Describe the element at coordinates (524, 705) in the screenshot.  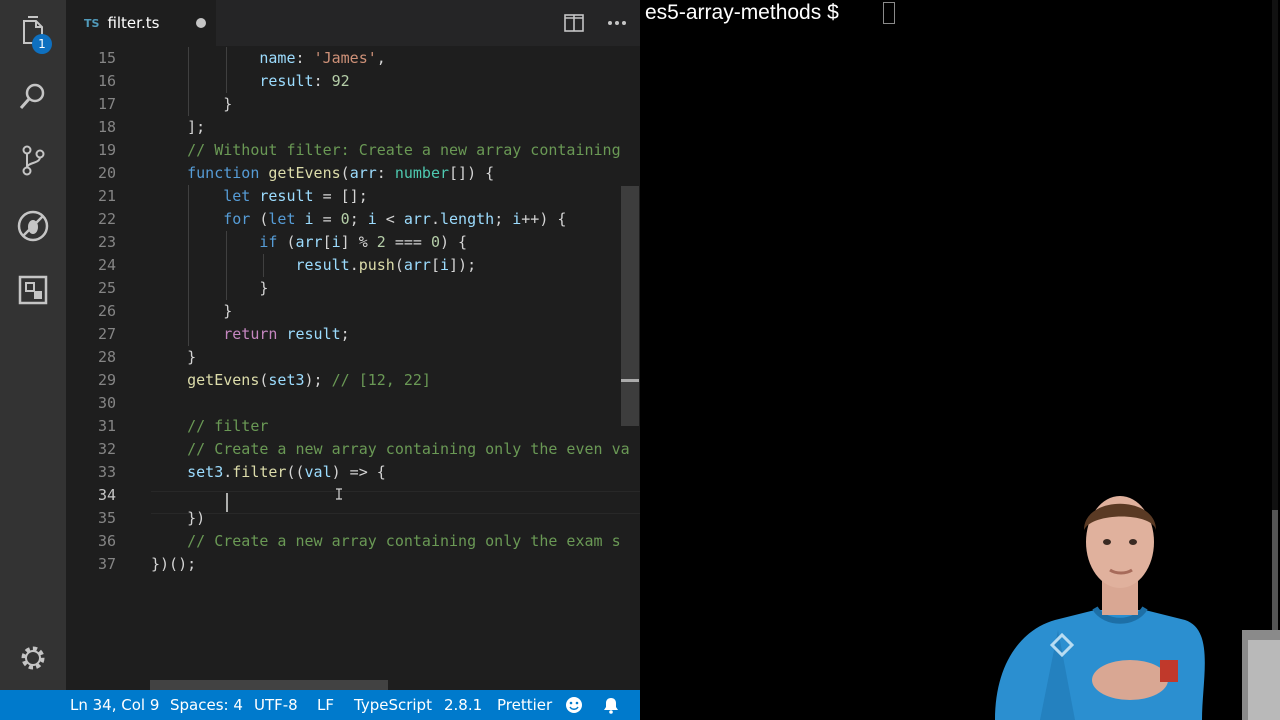
I see `formatter: Prettier` at that location.